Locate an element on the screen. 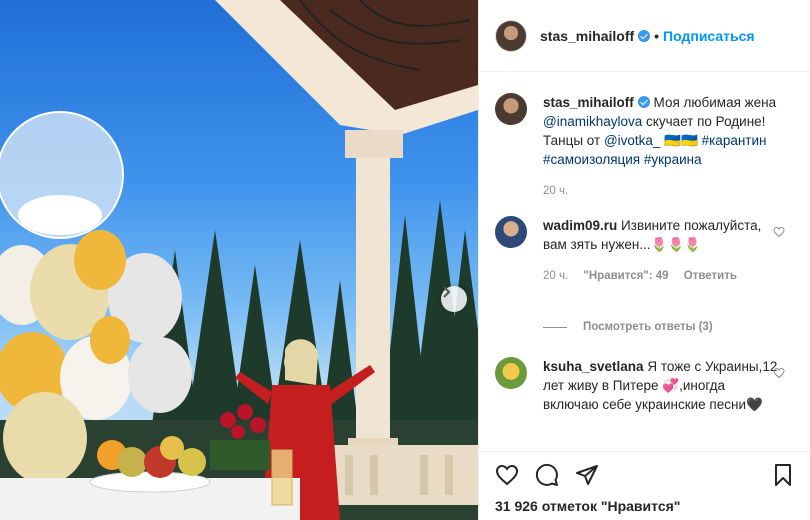 The image size is (810, 520). author-avatar is located at coordinates (511, 35).